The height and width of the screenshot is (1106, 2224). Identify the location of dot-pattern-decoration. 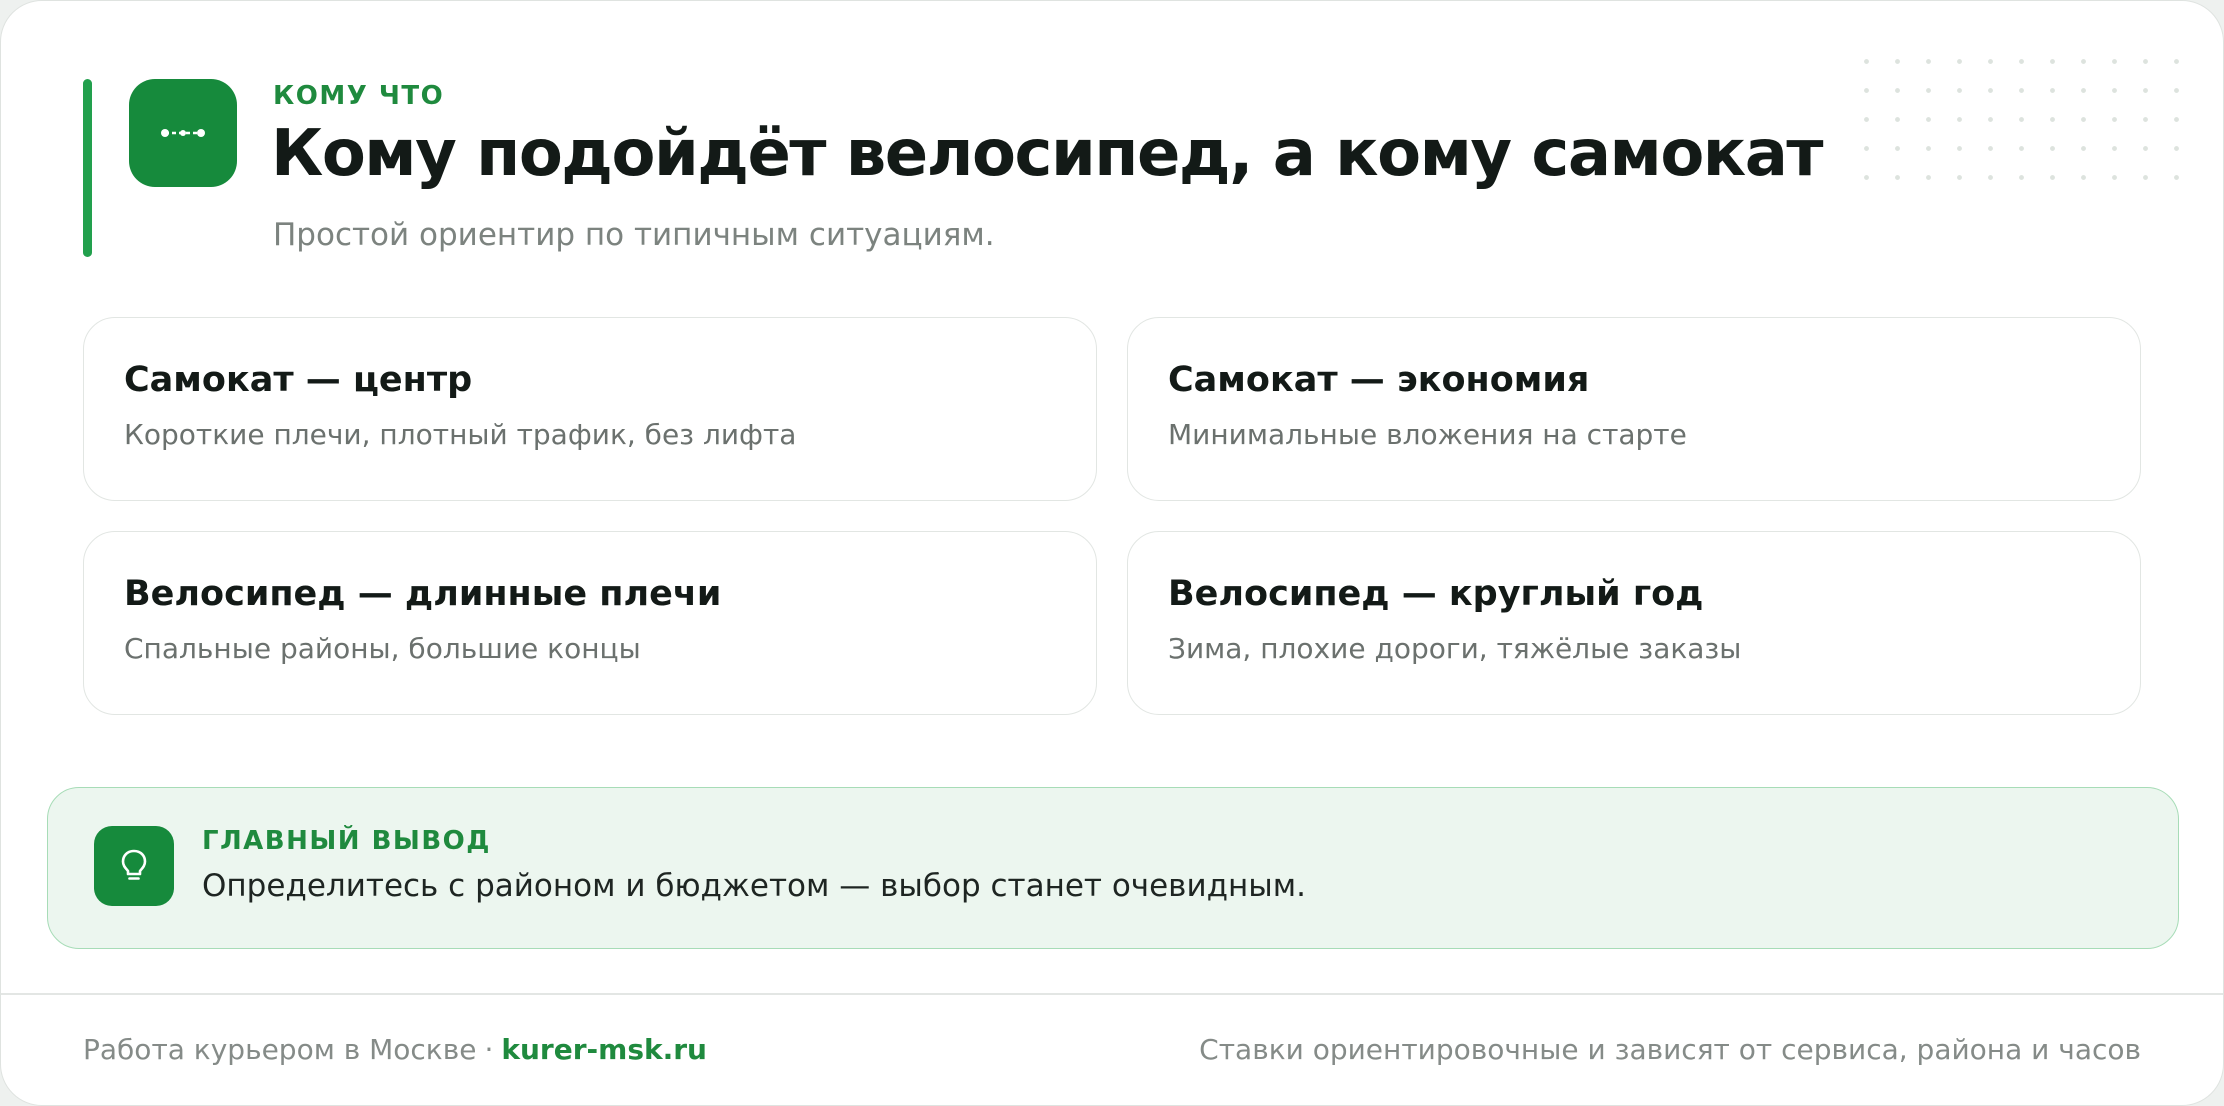
(2016, 117).